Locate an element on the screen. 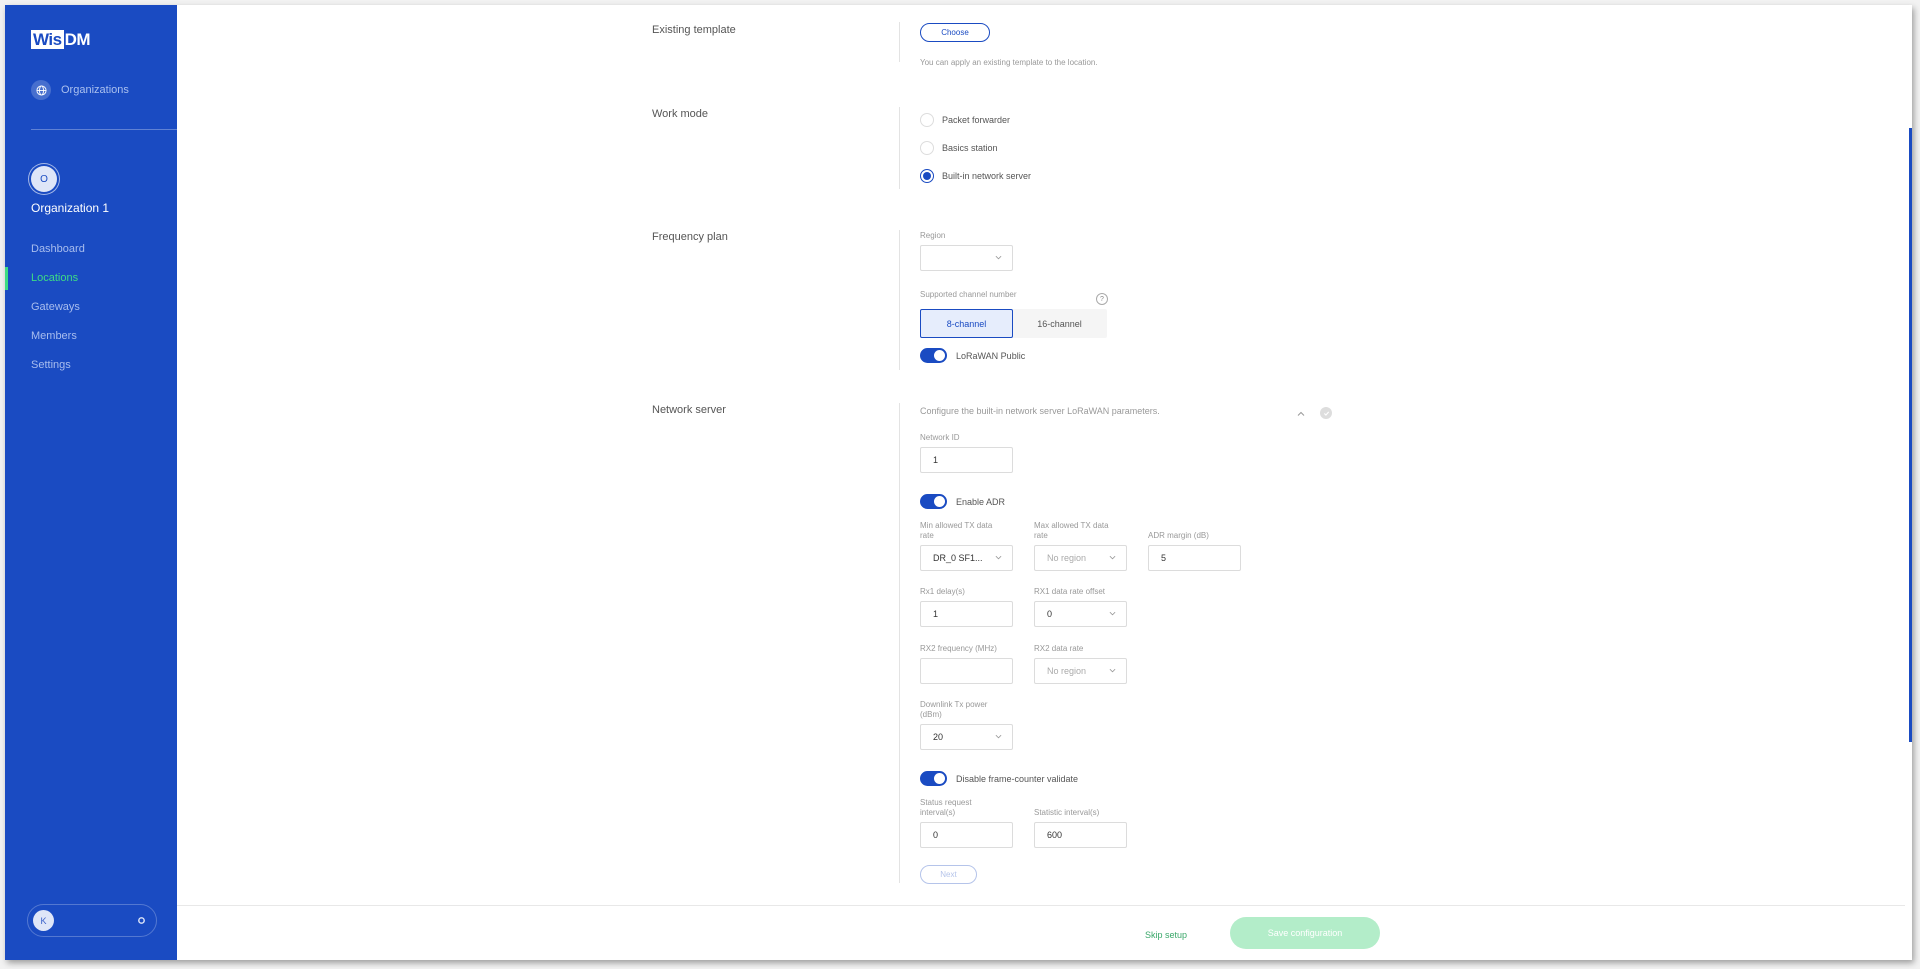  section-title-existing-template: Existing template is located at coordinates (694, 30).